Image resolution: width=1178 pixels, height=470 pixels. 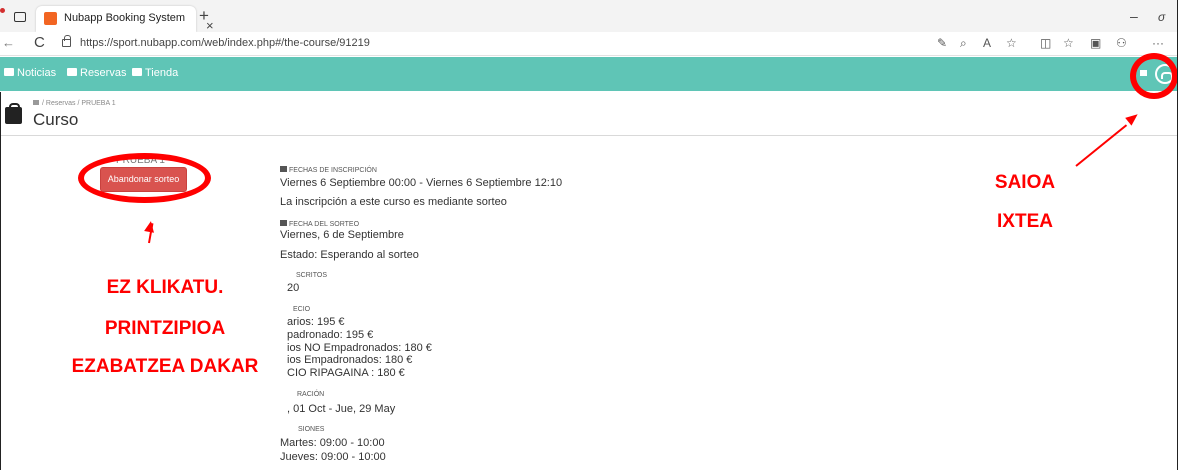 What do you see at coordinates (103, 73) in the screenshot?
I see `nav-reservas-label: Reservas` at bounding box center [103, 73].